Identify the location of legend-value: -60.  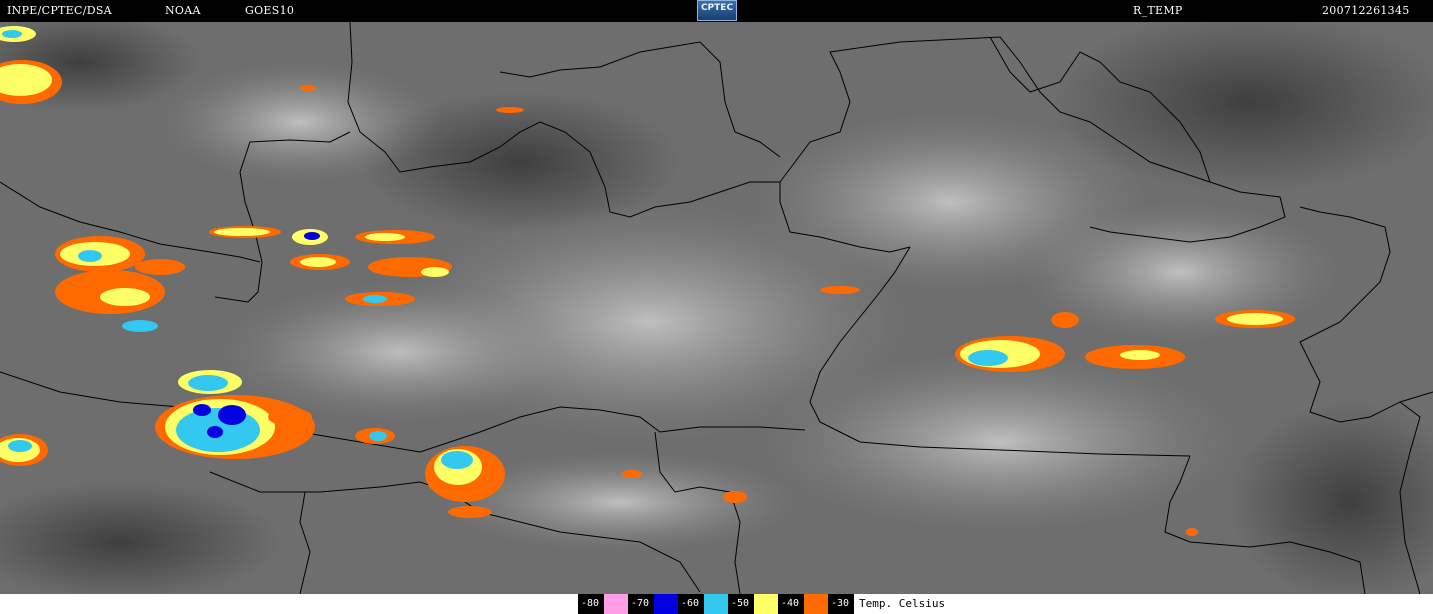
(690, 603).